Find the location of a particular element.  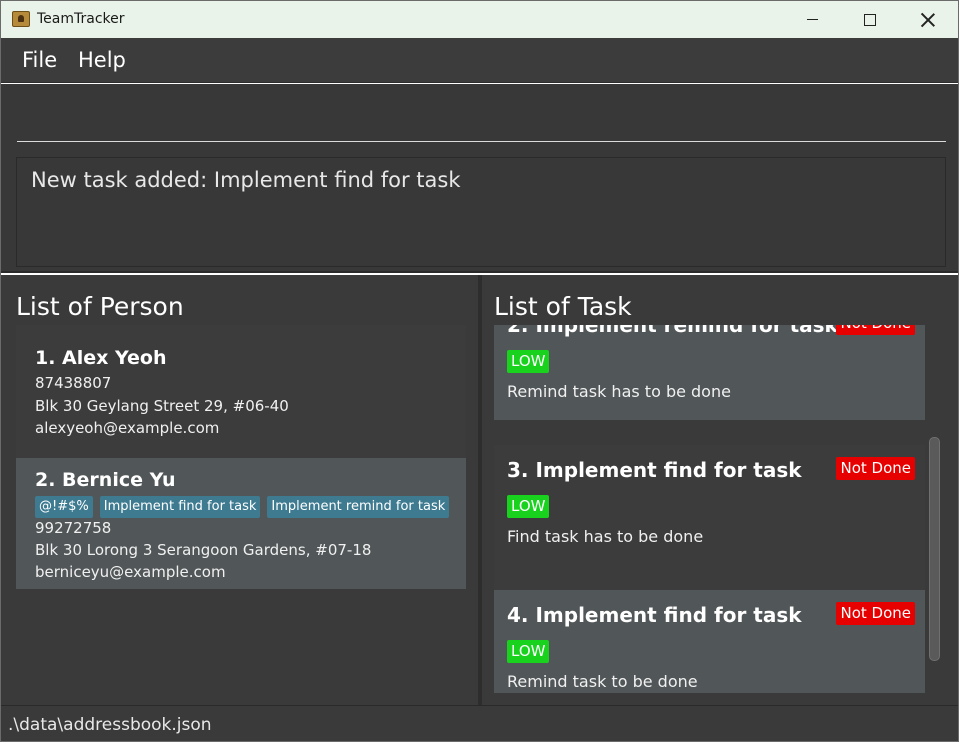

maximize-icon is located at coordinates (870, 19).